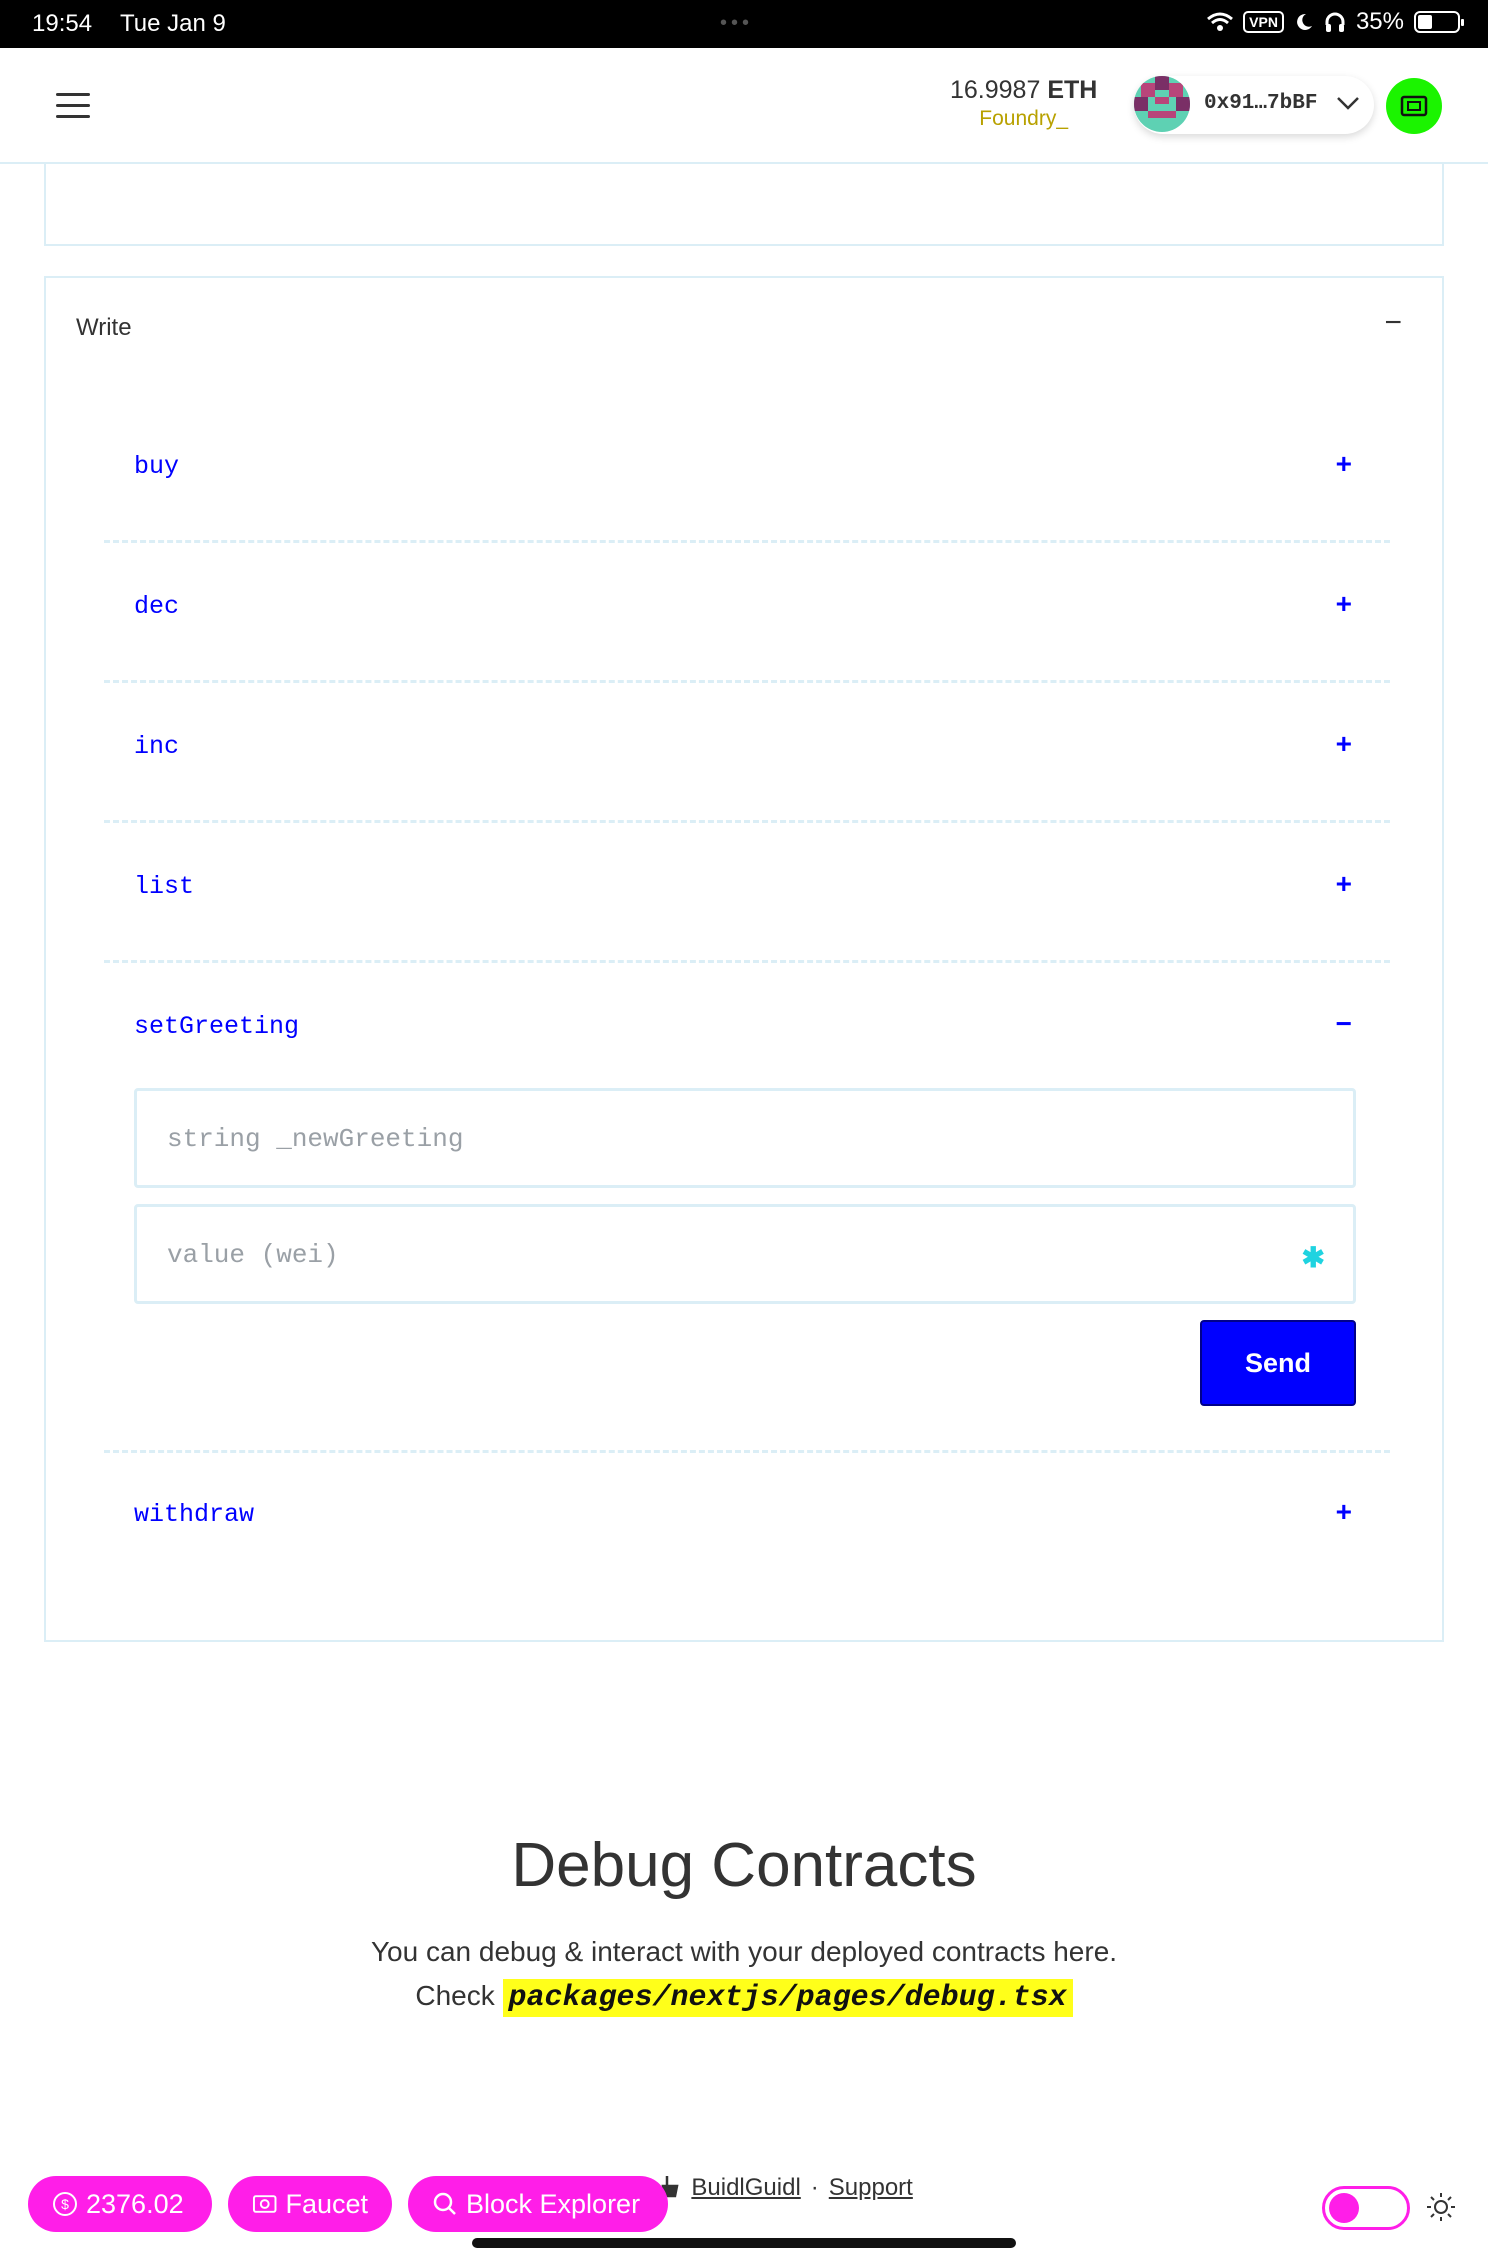  What do you see at coordinates (194, 1514) in the screenshot?
I see `function-name: withdraw` at bounding box center [194, 1514].